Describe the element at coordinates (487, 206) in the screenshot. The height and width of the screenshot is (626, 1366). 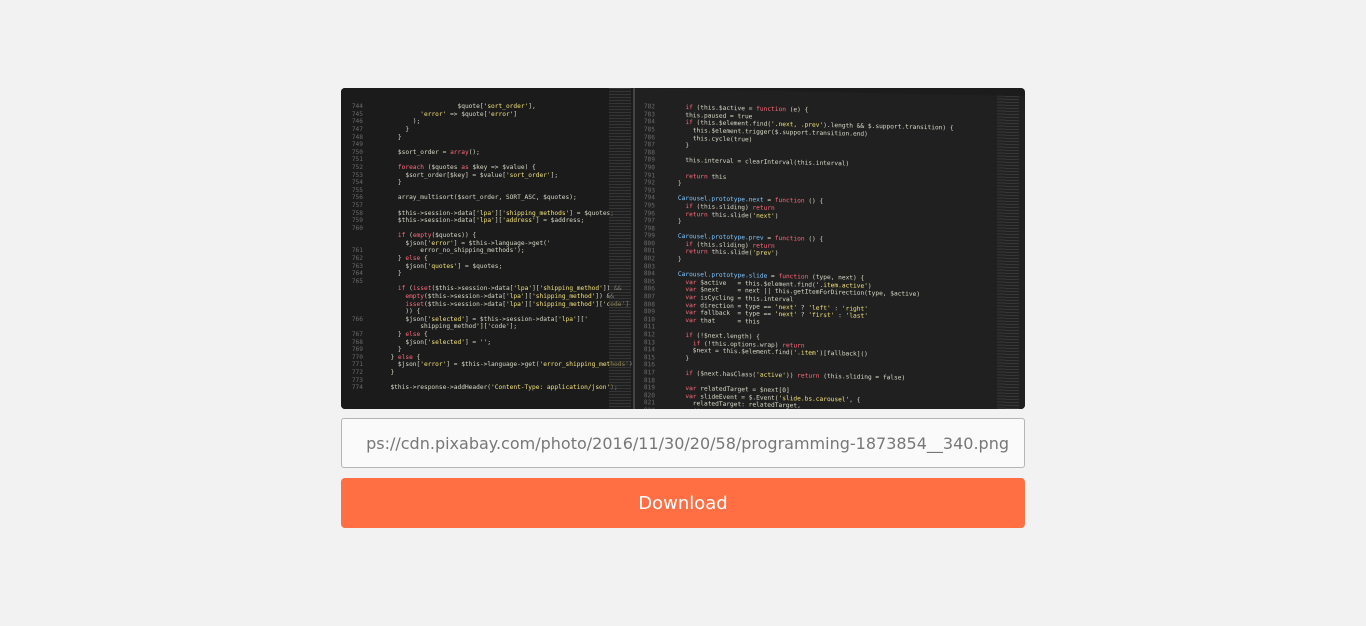
I see `code-line: 757` at that location.